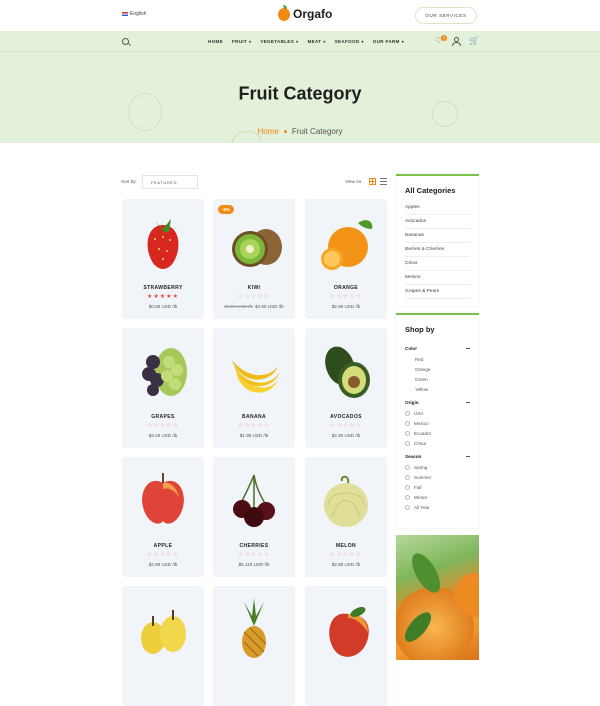 The width and height of the screenshot is (600, 706). Describe the element at coordinates (170, 182) in the screenshot. I see `sort-select: FEATURED` at that location.